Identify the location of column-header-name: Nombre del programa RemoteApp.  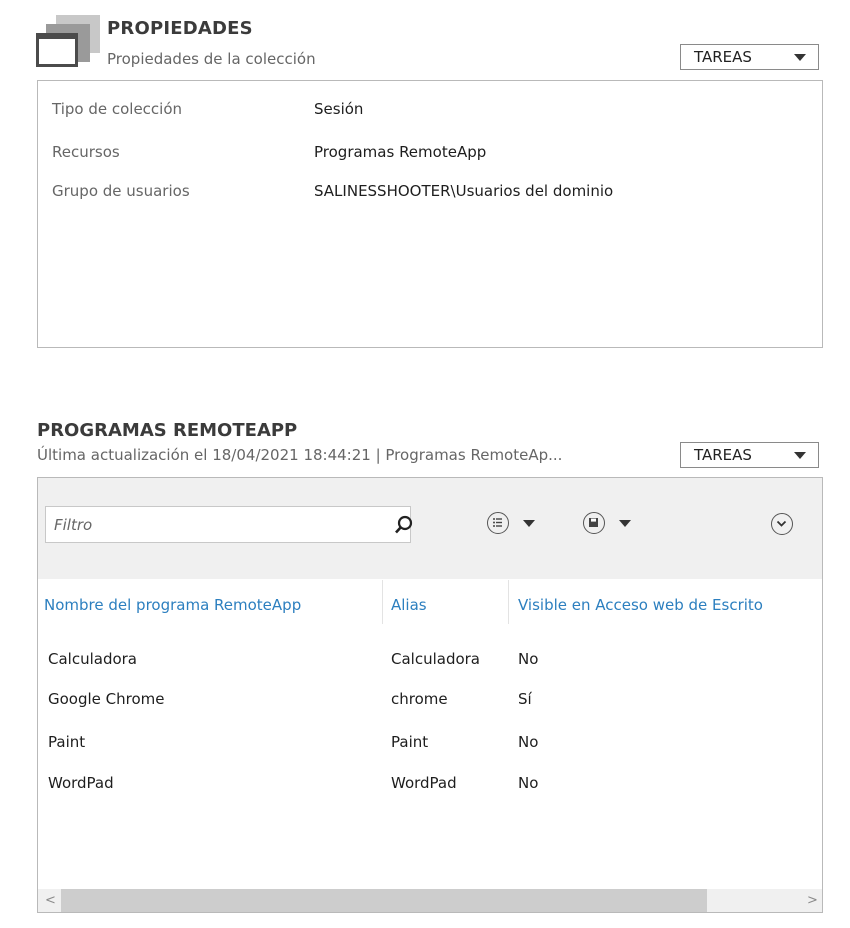
(172, 605).